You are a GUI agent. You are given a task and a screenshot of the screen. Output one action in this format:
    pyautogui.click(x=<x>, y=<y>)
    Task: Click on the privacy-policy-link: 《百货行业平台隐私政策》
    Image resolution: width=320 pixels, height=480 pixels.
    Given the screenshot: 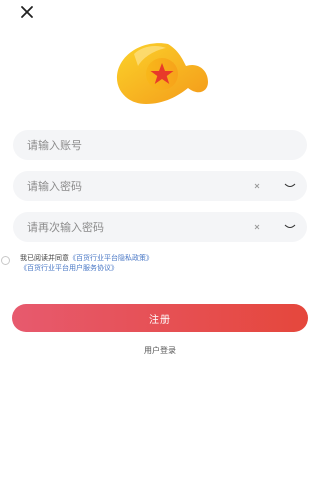 What is the action you would take?
    pyautogui.click(x=111, y=258)
    